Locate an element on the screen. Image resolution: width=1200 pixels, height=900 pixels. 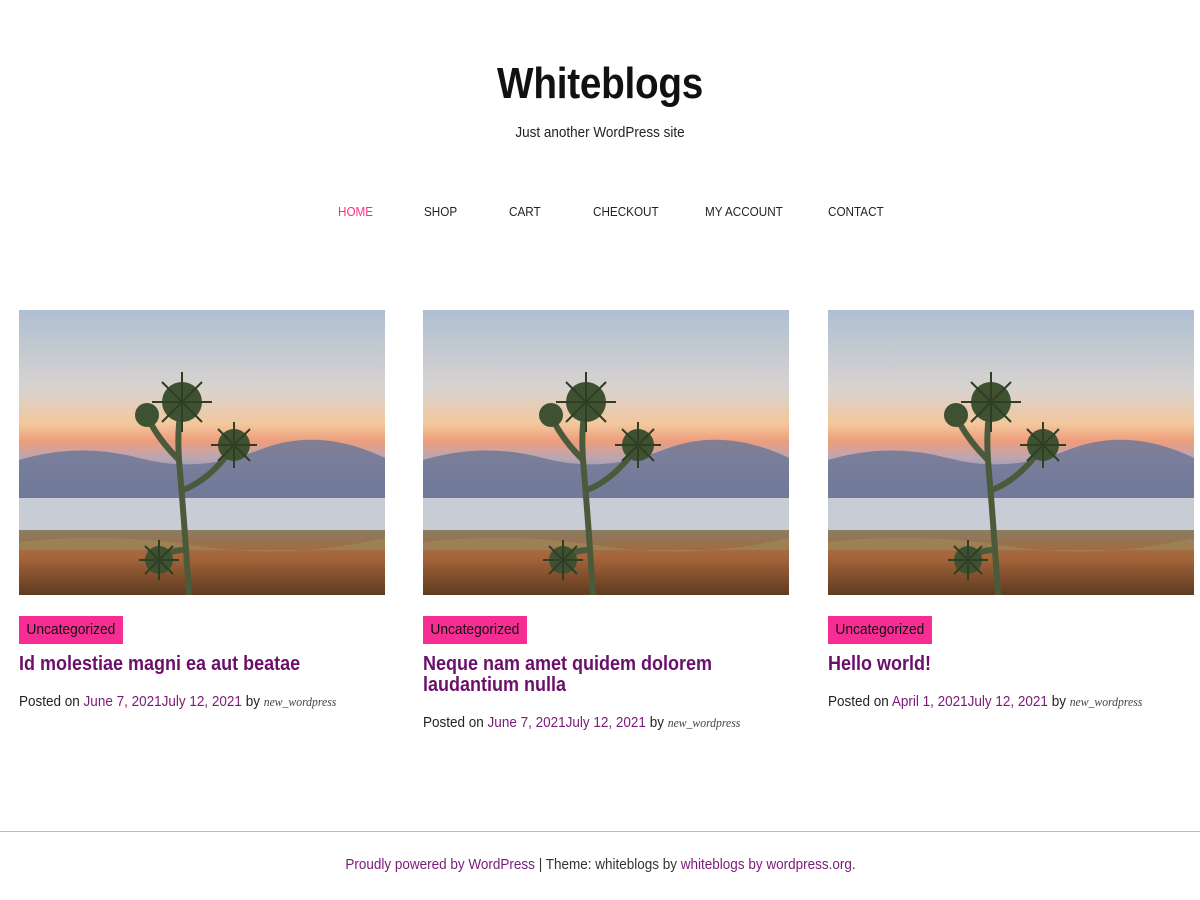
nav-item-checkout: CHECKOUT is located at coordinates (626, 211).